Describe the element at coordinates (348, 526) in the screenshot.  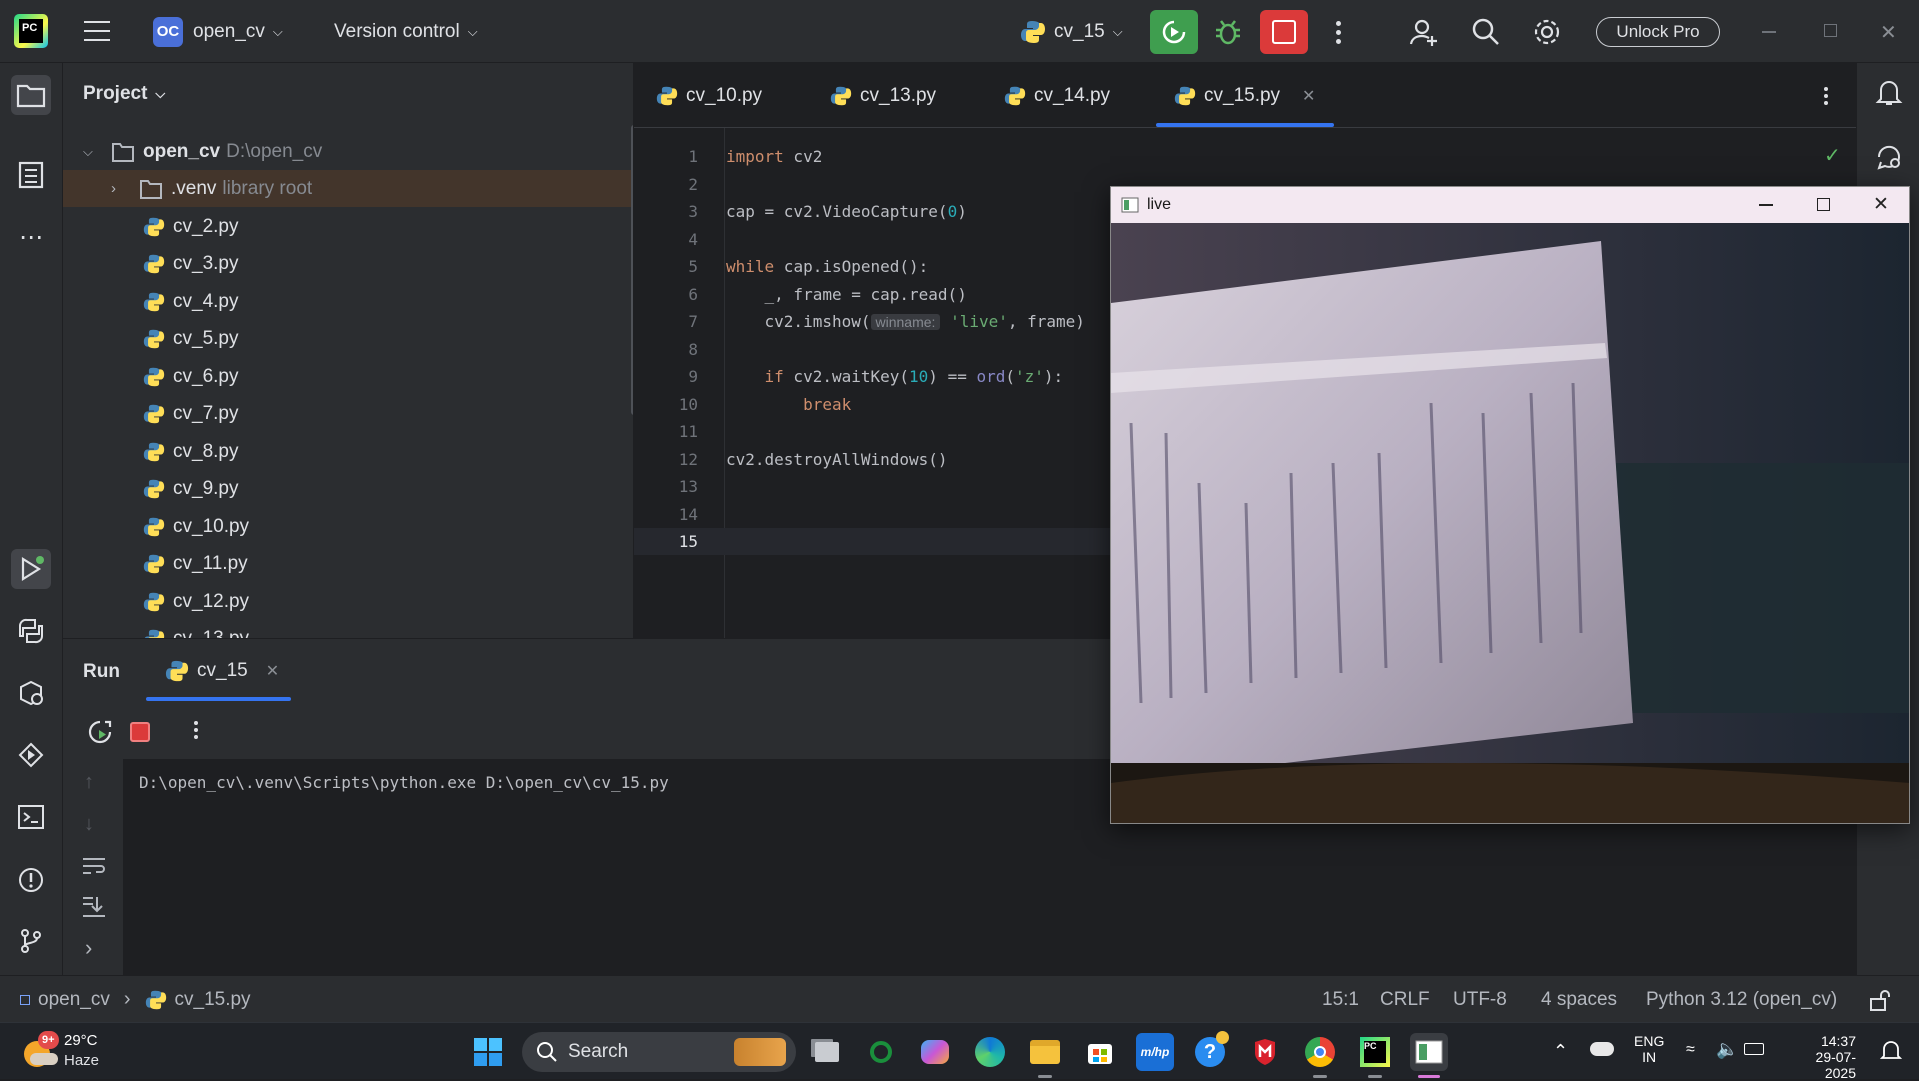
I see `tree-file-item: cv_10.py` at that location.